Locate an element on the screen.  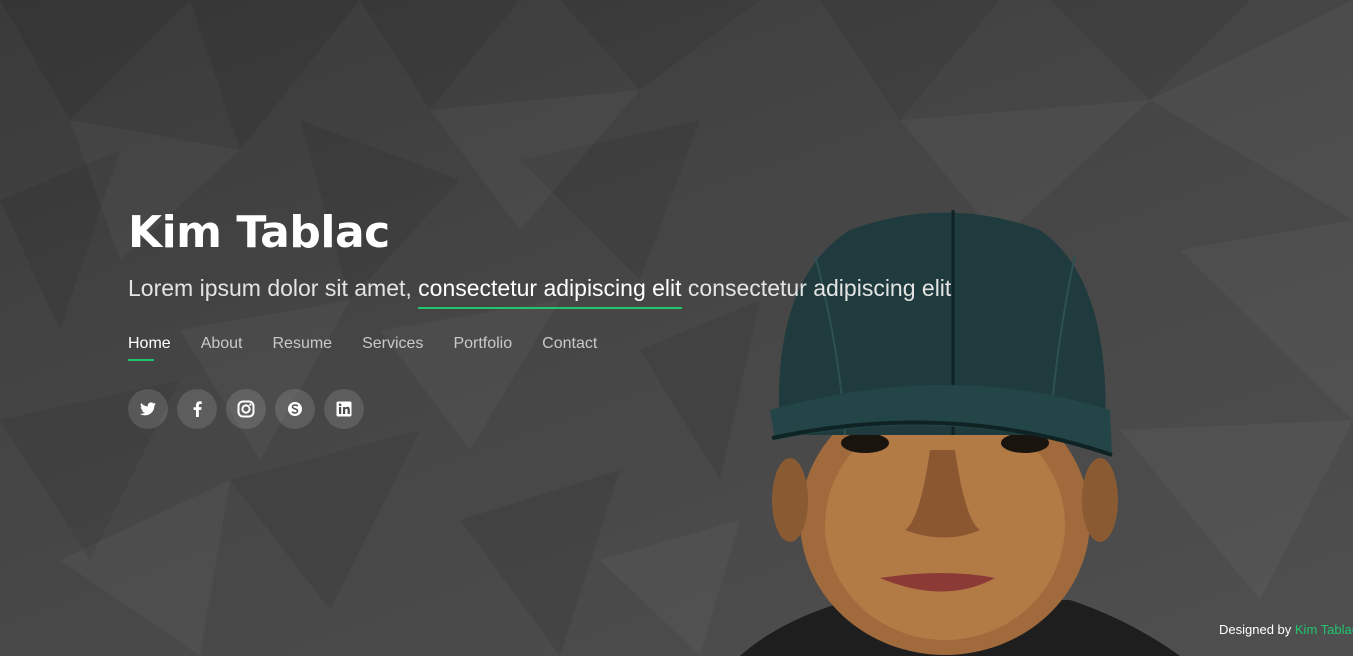
nav-contact: Contact is located at coordinates (569, 348).